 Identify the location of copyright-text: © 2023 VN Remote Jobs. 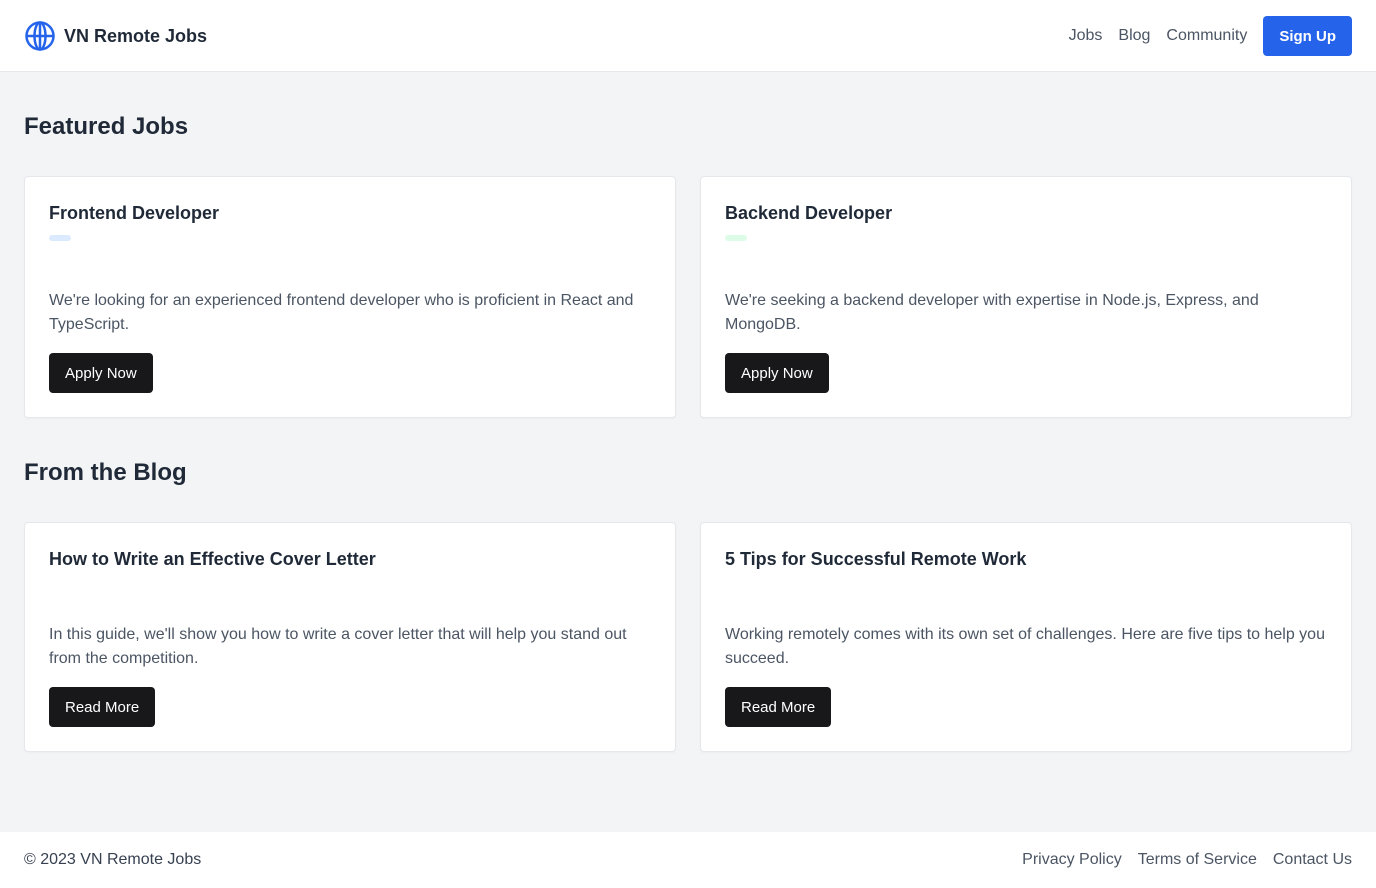
(113, 859).